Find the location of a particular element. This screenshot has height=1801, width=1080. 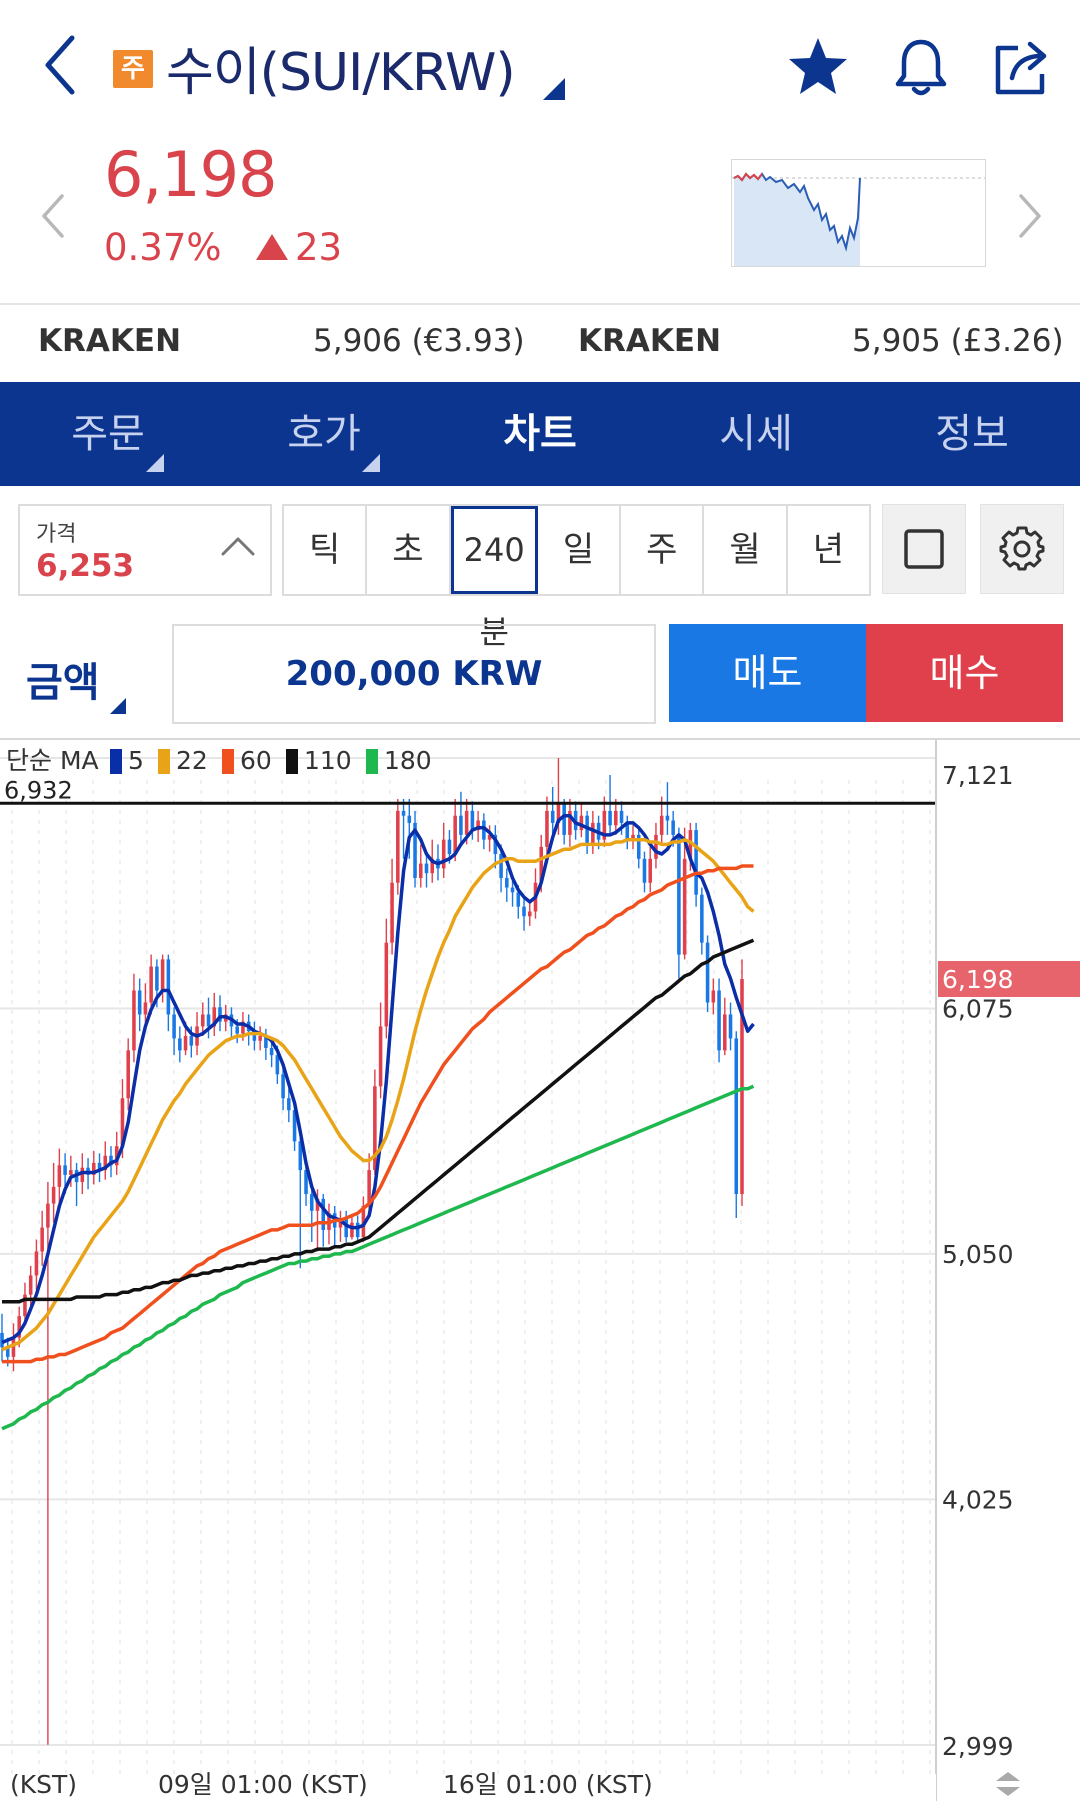

x-axis: (KST) 09일 01:00 (KST) 16일 01:00 (KST) is located at coordinates (468, 1785).